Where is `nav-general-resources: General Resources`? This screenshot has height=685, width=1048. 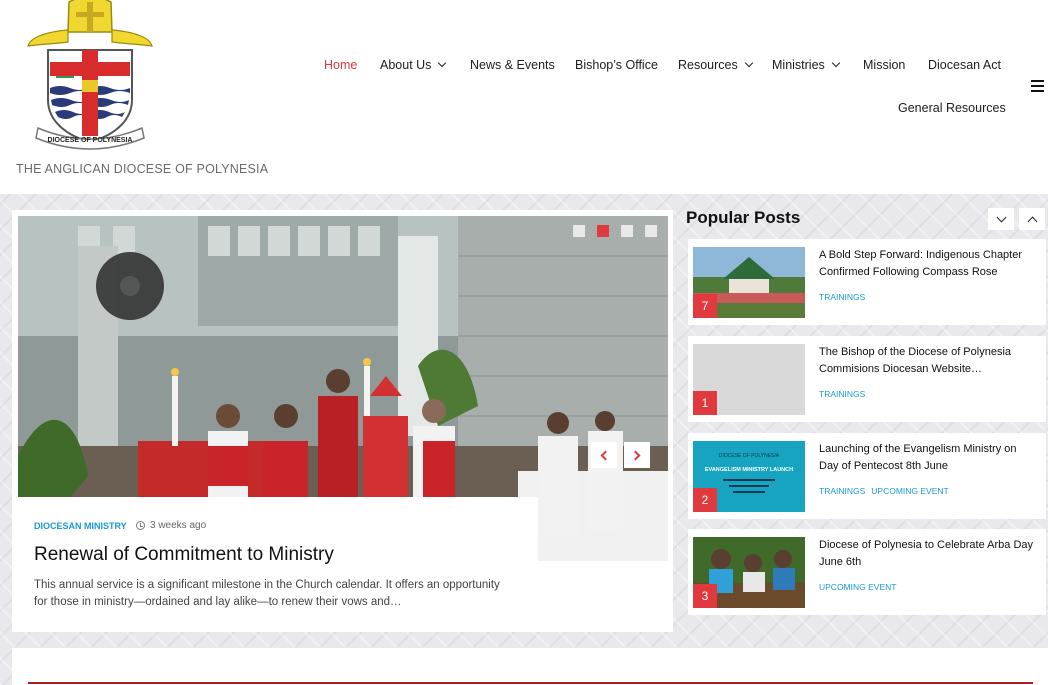 nav-general-resources: General Resources is located at coordinates (952, 108).